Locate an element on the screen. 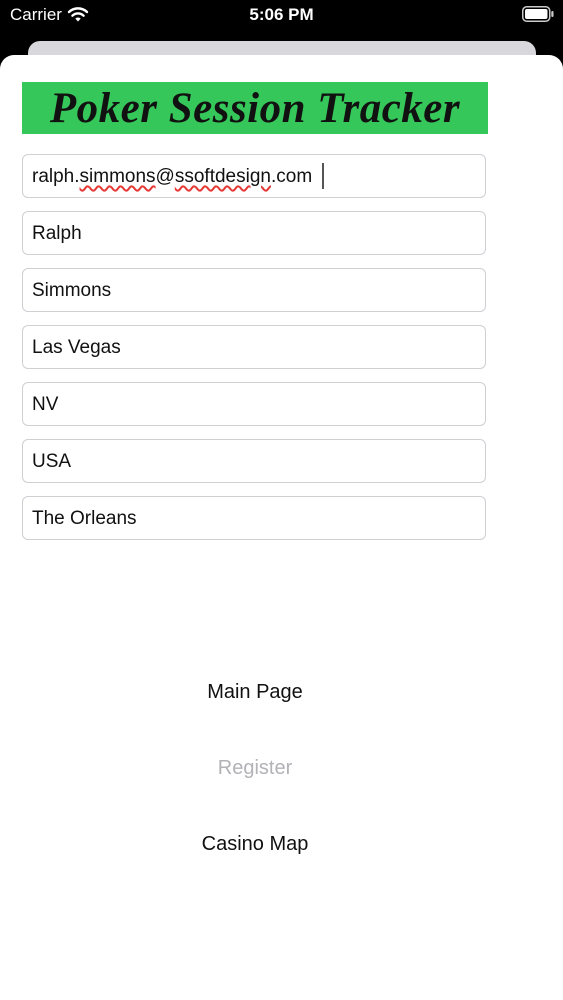 The image size is (563, 1000). casino-value: The Orleans is located at coordinates (84, 518).